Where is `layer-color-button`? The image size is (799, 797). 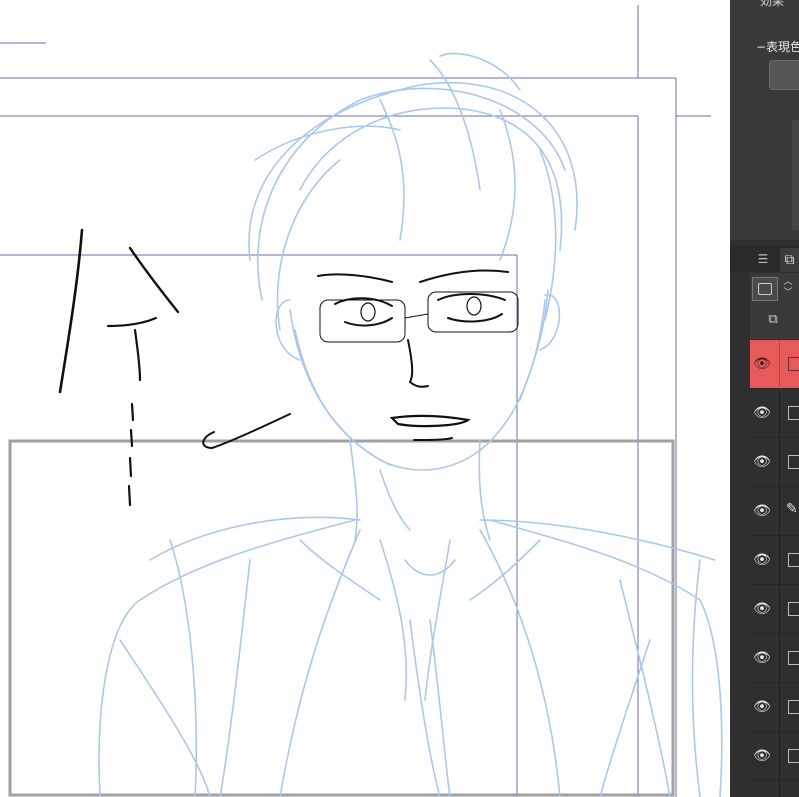 layer-color-button is located at coordinates (765, 289).